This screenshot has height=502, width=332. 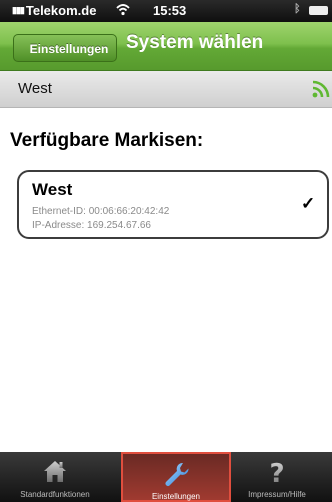 I want to click on section-heading: Verfügbare Markisen:, so click(x=107, y=140).